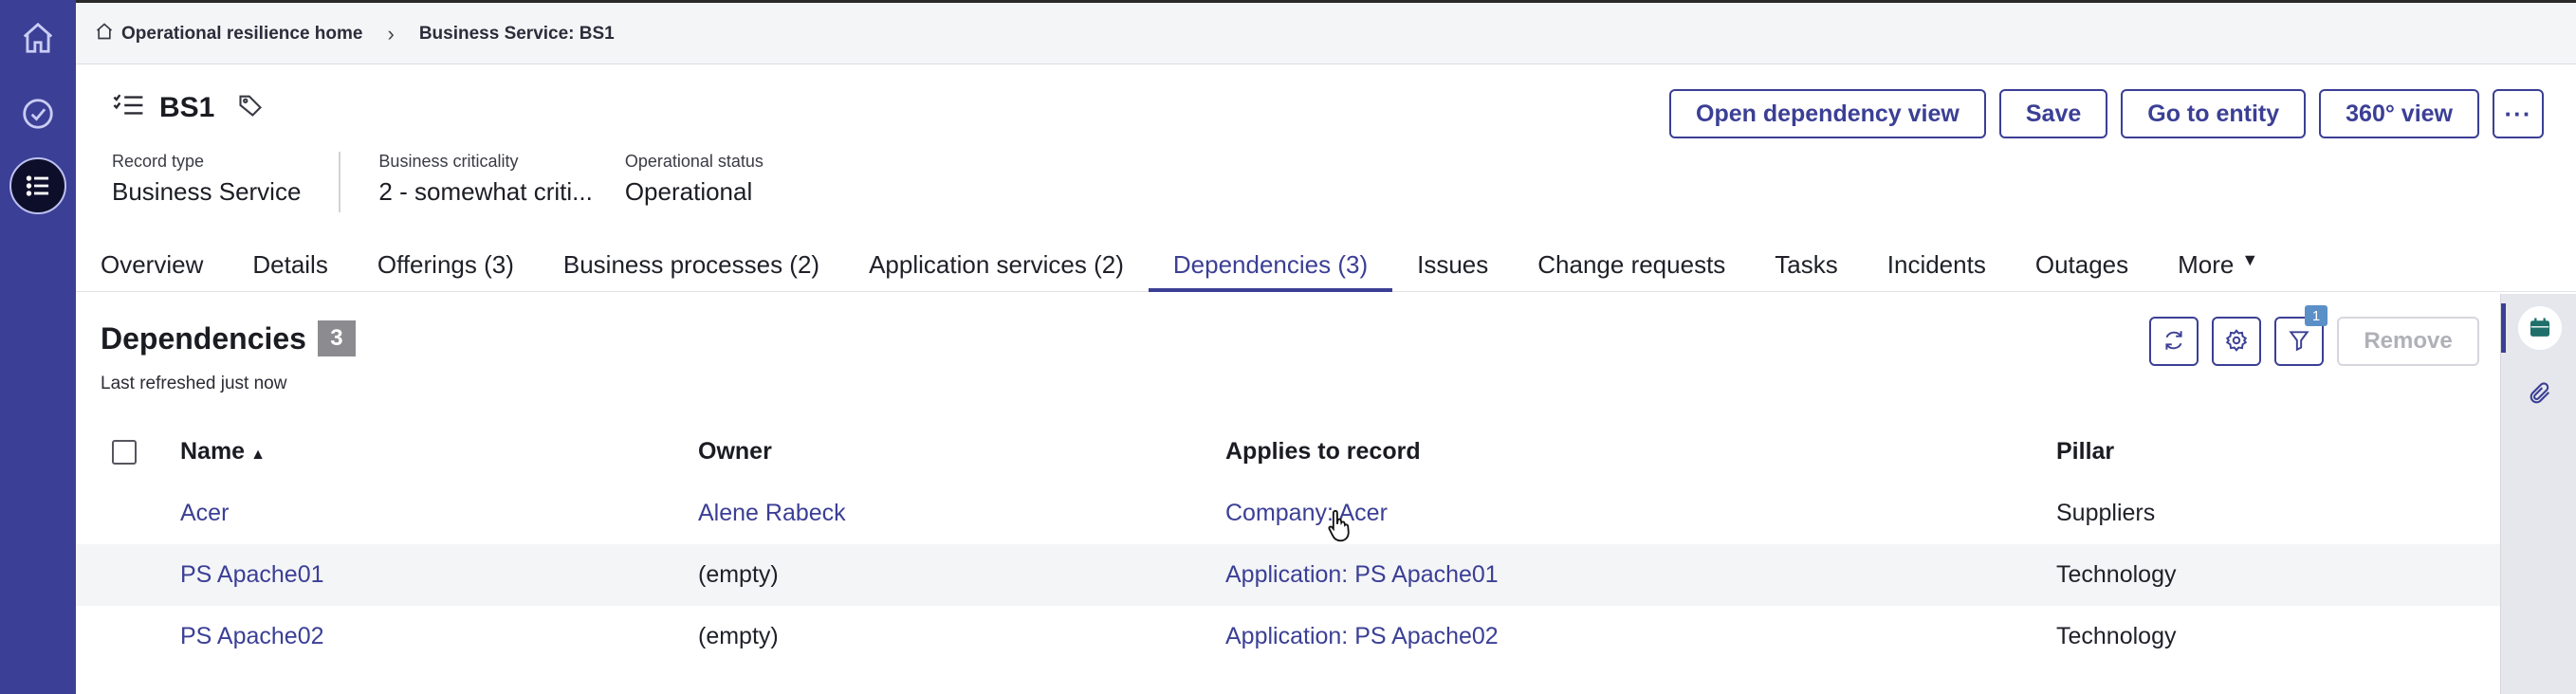 This screenshot has width=2576, height=694. Describe the element at coordinates (1640, 636) in the screenshot. I see `row-applies-link: Application: PS Apache02` at that location.